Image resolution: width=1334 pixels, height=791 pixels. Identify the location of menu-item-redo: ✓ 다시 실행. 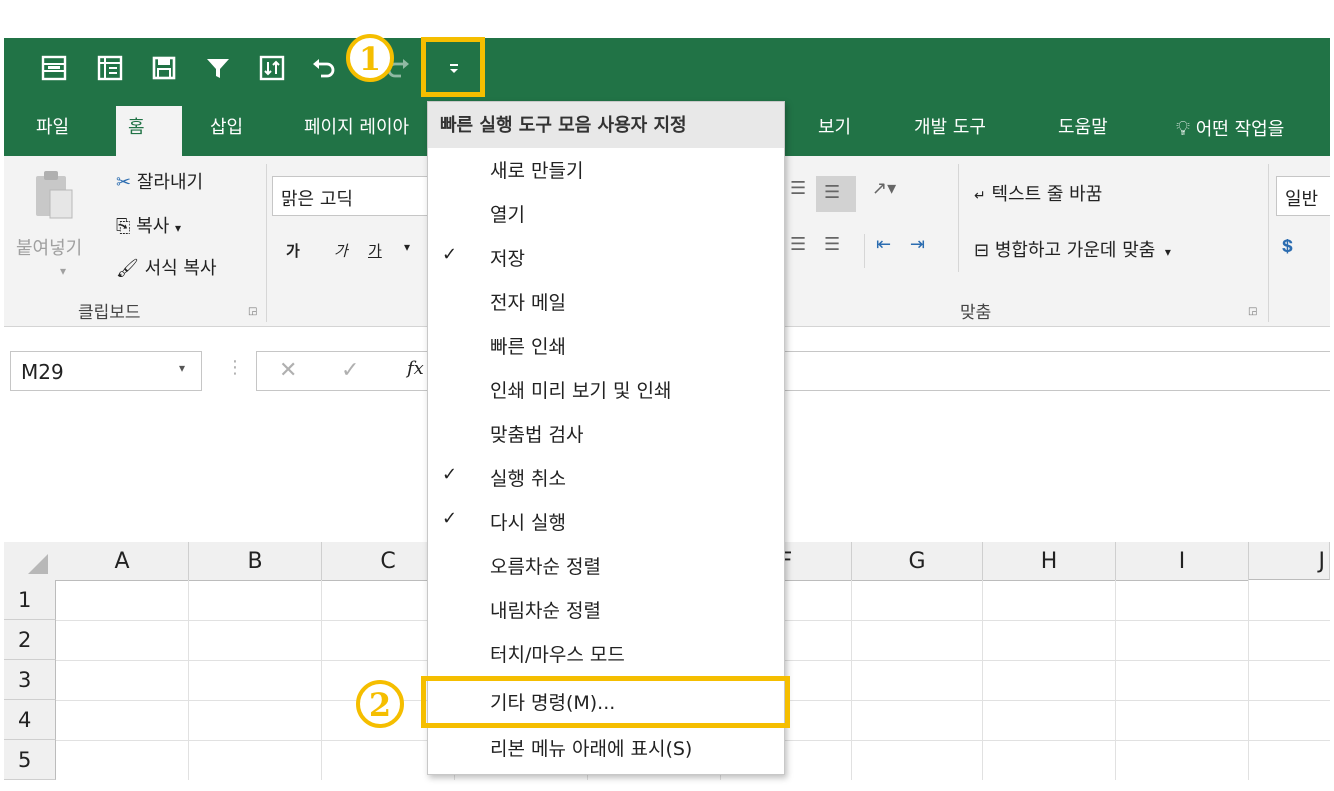
(606, 522).